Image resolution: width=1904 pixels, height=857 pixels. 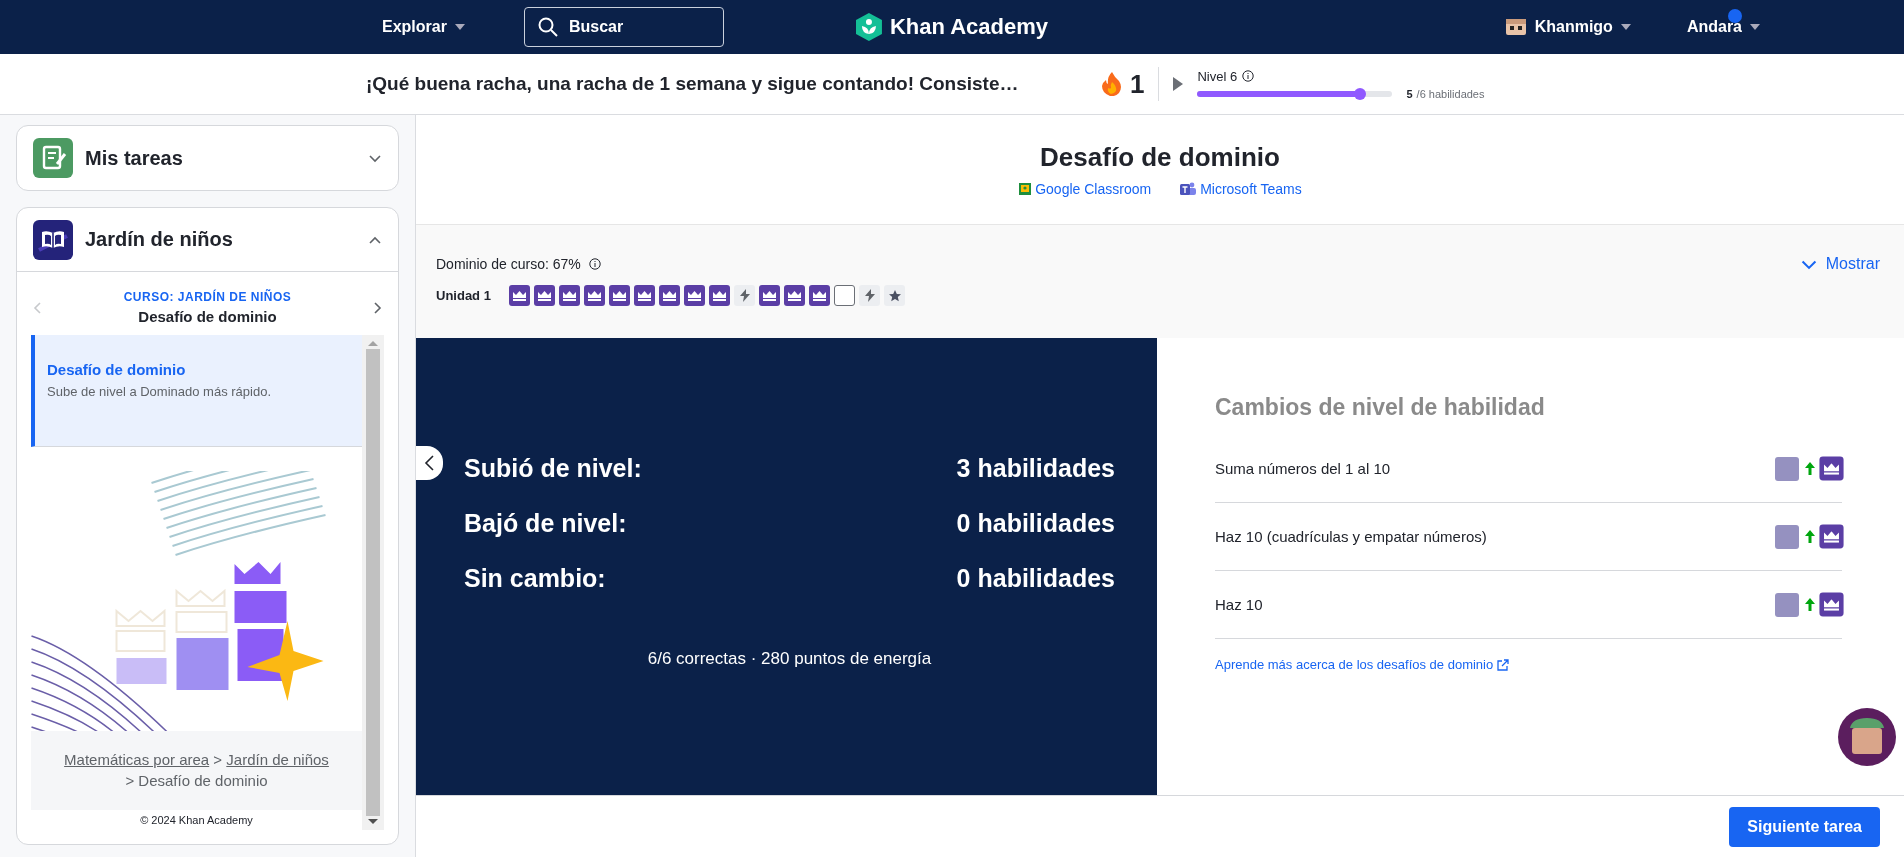 What do you see at coordinates (1160, 157) in the screenshot?
I see `page-title: Desafío de dominio` at bounding box center [1160, 157].